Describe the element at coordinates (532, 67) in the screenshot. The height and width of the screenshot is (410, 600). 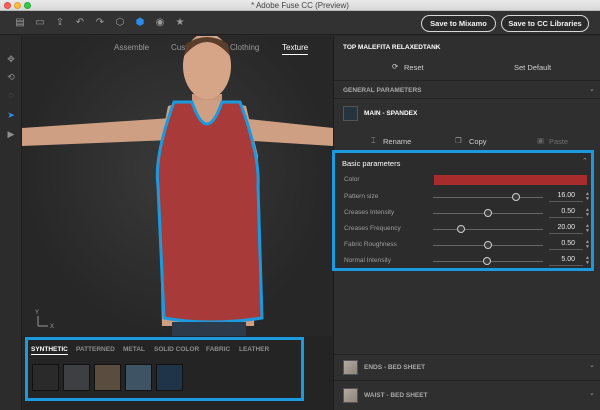
I see `set-default-button: Set Default` at that location.